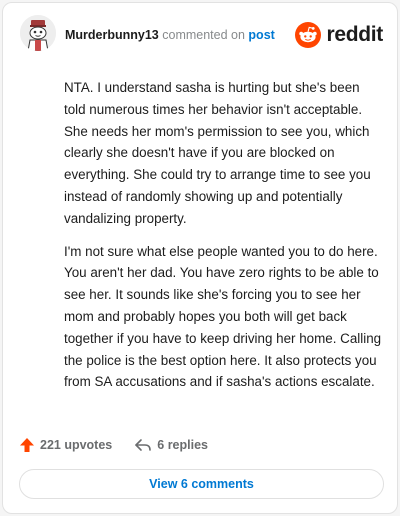  What do you see at coordinates (354, 34) in the screenshot?
I see `brand-name: reddit` at bounding box center [354, 34].